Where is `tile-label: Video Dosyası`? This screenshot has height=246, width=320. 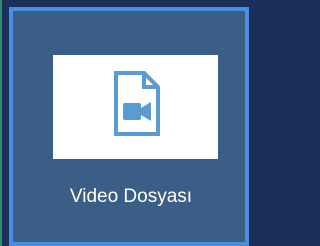
tile-label: Video Dosyası is located at coordinates (131, 196).